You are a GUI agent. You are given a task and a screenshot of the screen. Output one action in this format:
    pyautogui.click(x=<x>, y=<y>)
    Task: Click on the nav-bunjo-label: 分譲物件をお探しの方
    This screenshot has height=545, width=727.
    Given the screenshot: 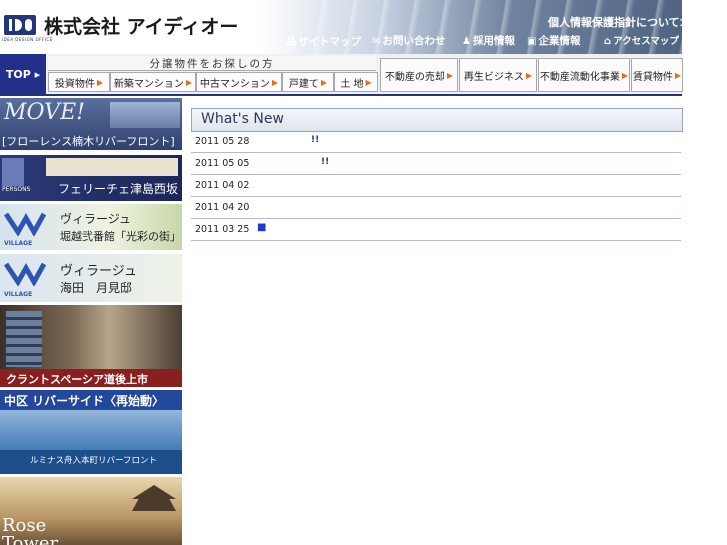 What is the action you would take?
    pyautogui.click(x=212, y=63)
    